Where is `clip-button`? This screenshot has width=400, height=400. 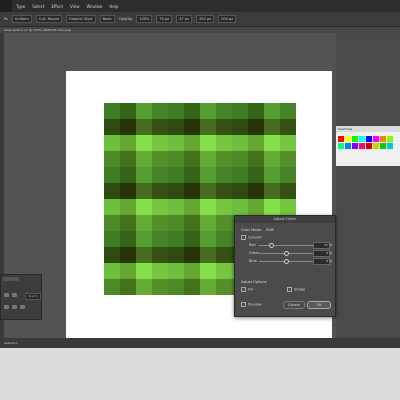 clip-button is located at coordinates (14, 295).